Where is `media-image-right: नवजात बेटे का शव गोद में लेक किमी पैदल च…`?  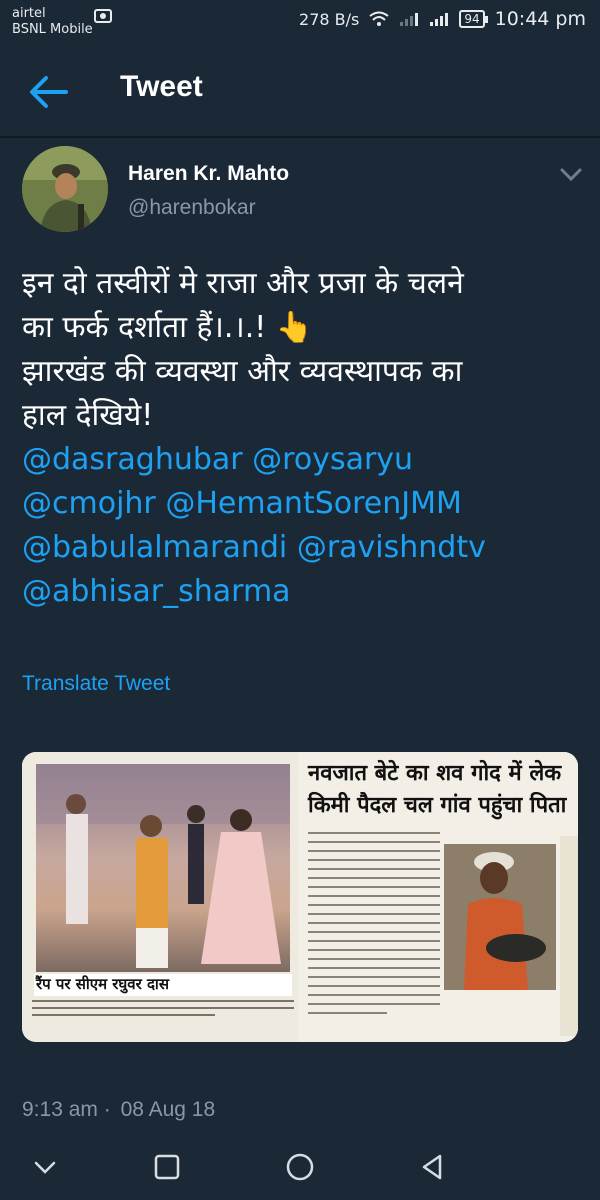
media-image-right: नवजात बेटे का शव गोद में लेक किमी पैदल च… is located at coordinates (441, 897).